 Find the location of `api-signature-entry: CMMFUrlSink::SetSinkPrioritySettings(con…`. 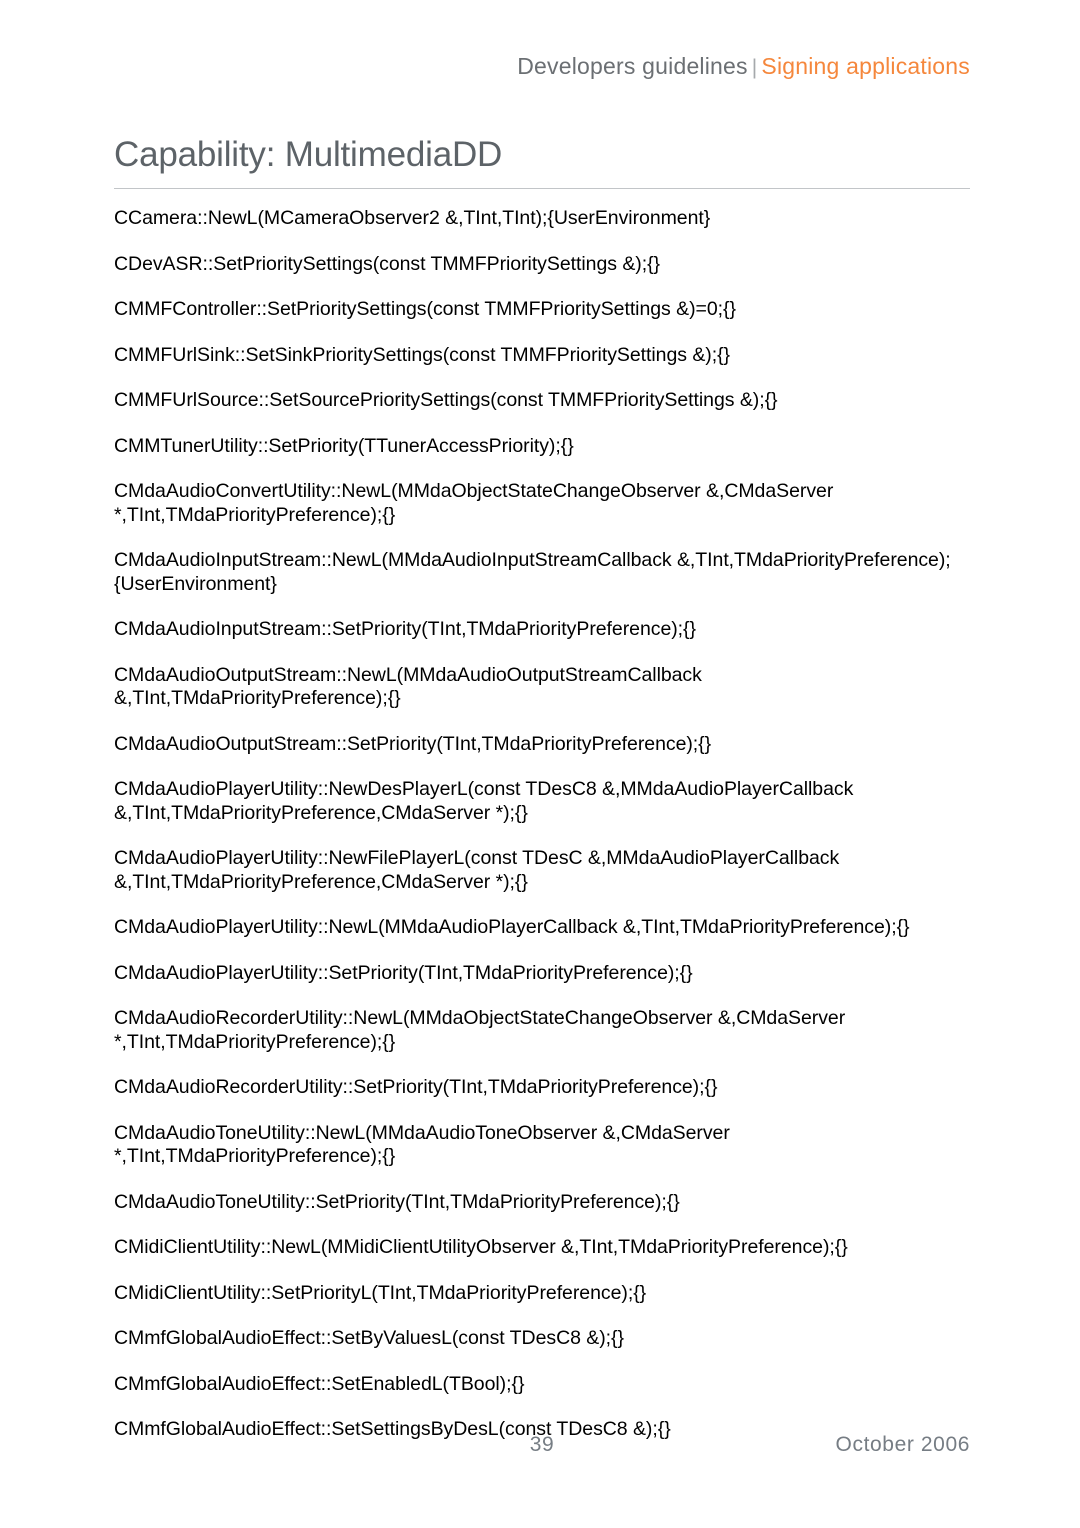

api-signature-entry: CMMFUrlSink::SetSinkPrioritySettings(con… is located at coordinates (422, 354).